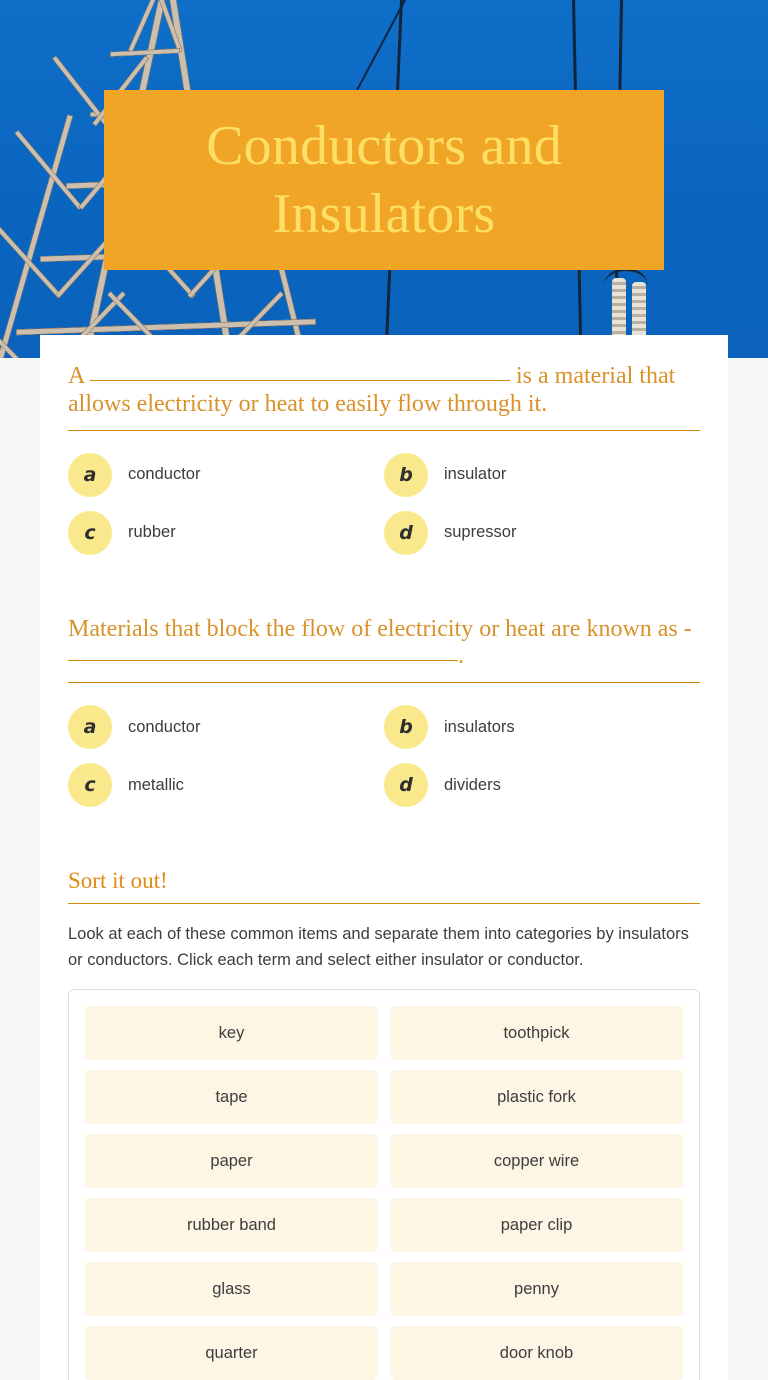 Image resolution: width=768 pixels, height=1380 pixels. What do you see at coordinates (263, 661) in the screenshot?
I see `question-2-blank` at bounding box center [263, 661].